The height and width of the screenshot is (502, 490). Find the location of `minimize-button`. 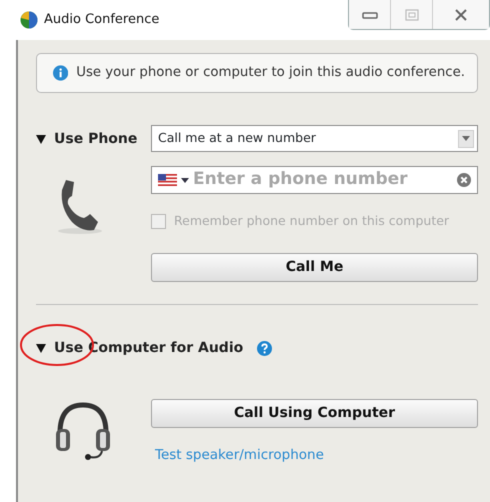

minimize-button is located at coordinates (370, 14).